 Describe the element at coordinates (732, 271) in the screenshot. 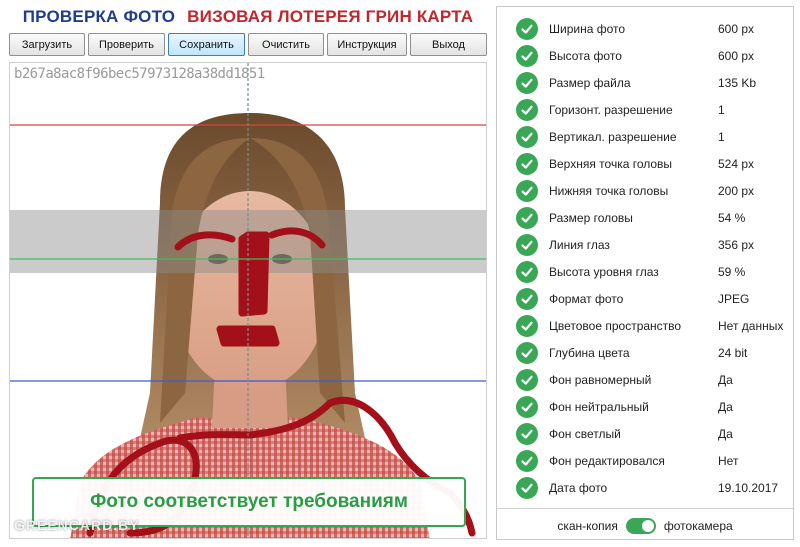

I see `result-value: 59 %` at that location.